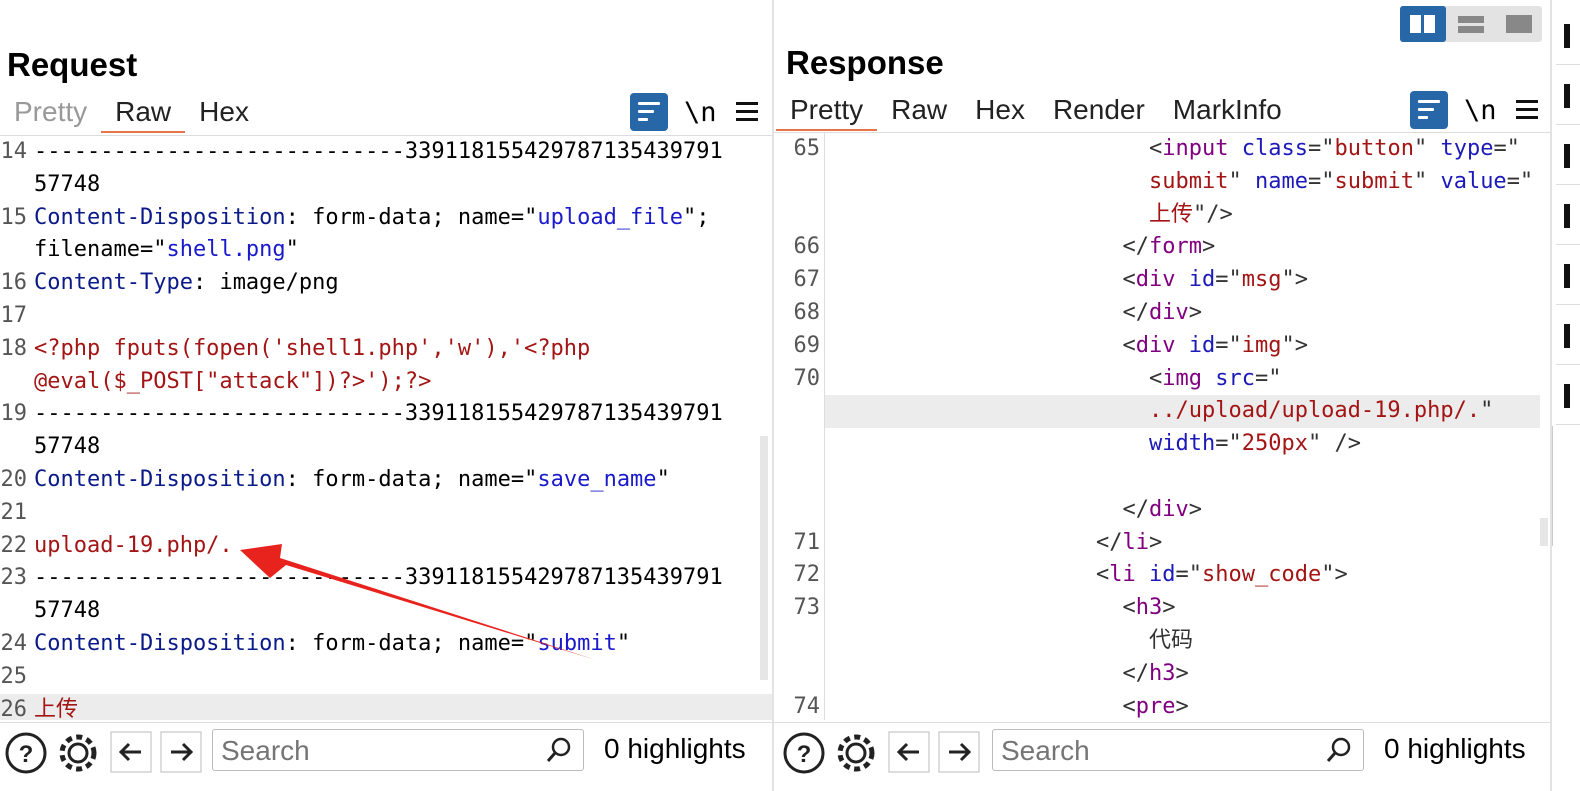 The width and height of the screenshot is (1580, 791). Describe the element at coordinates (807, 148) in the screenshot. I see `line-number: 65` at that location.